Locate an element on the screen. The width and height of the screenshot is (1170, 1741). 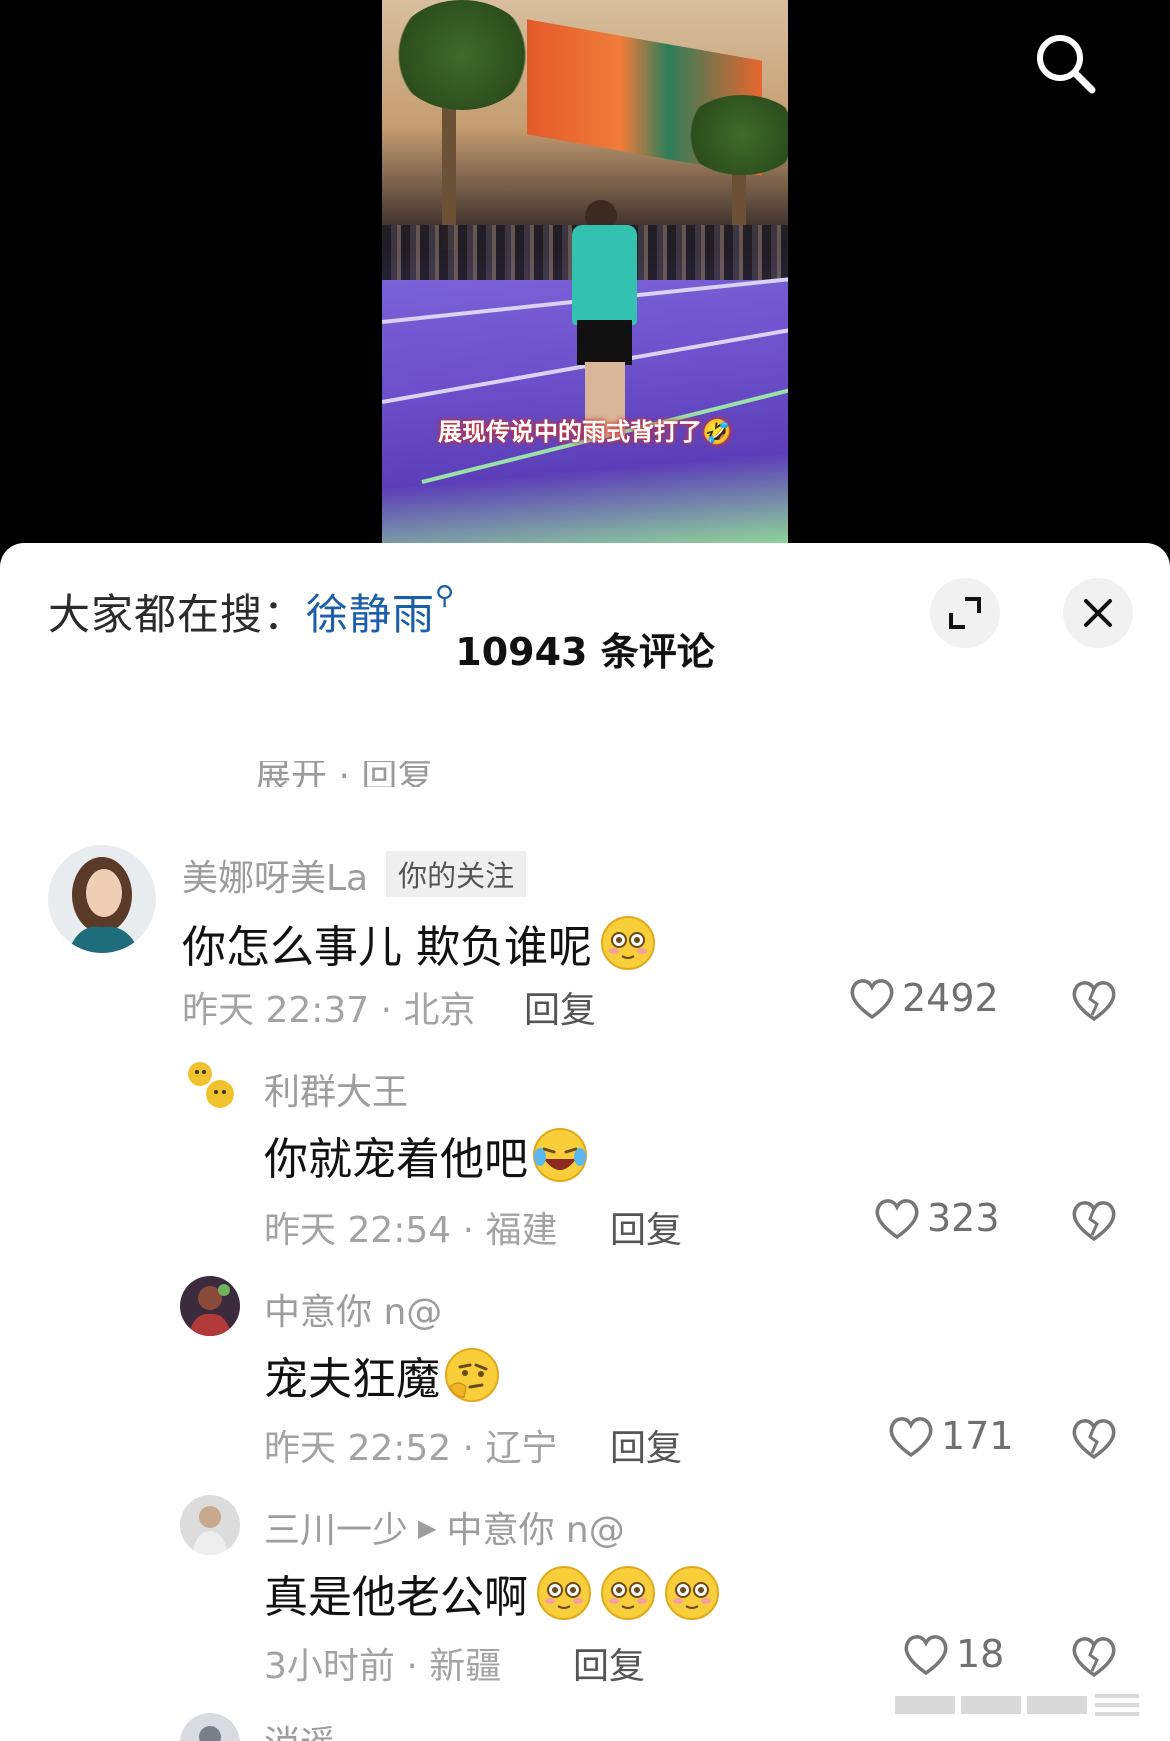
like-button: 2492 is located at coordinates (923, 998).